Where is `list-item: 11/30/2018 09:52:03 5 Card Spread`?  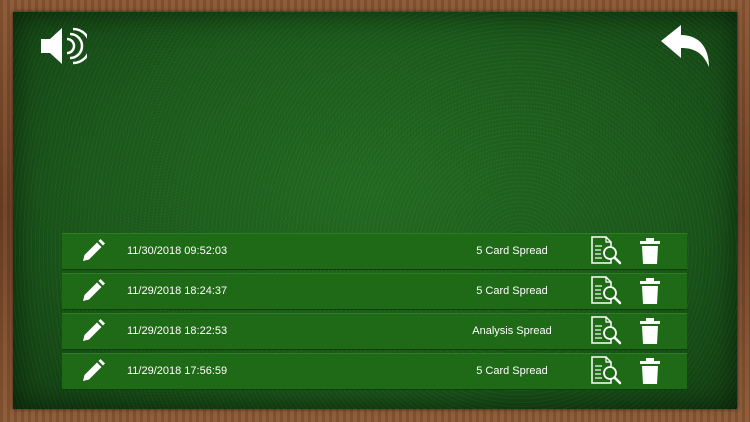 list-item: 11/30/2018 09:52:03 5 Card Spread is located at coordinates (374, 251).